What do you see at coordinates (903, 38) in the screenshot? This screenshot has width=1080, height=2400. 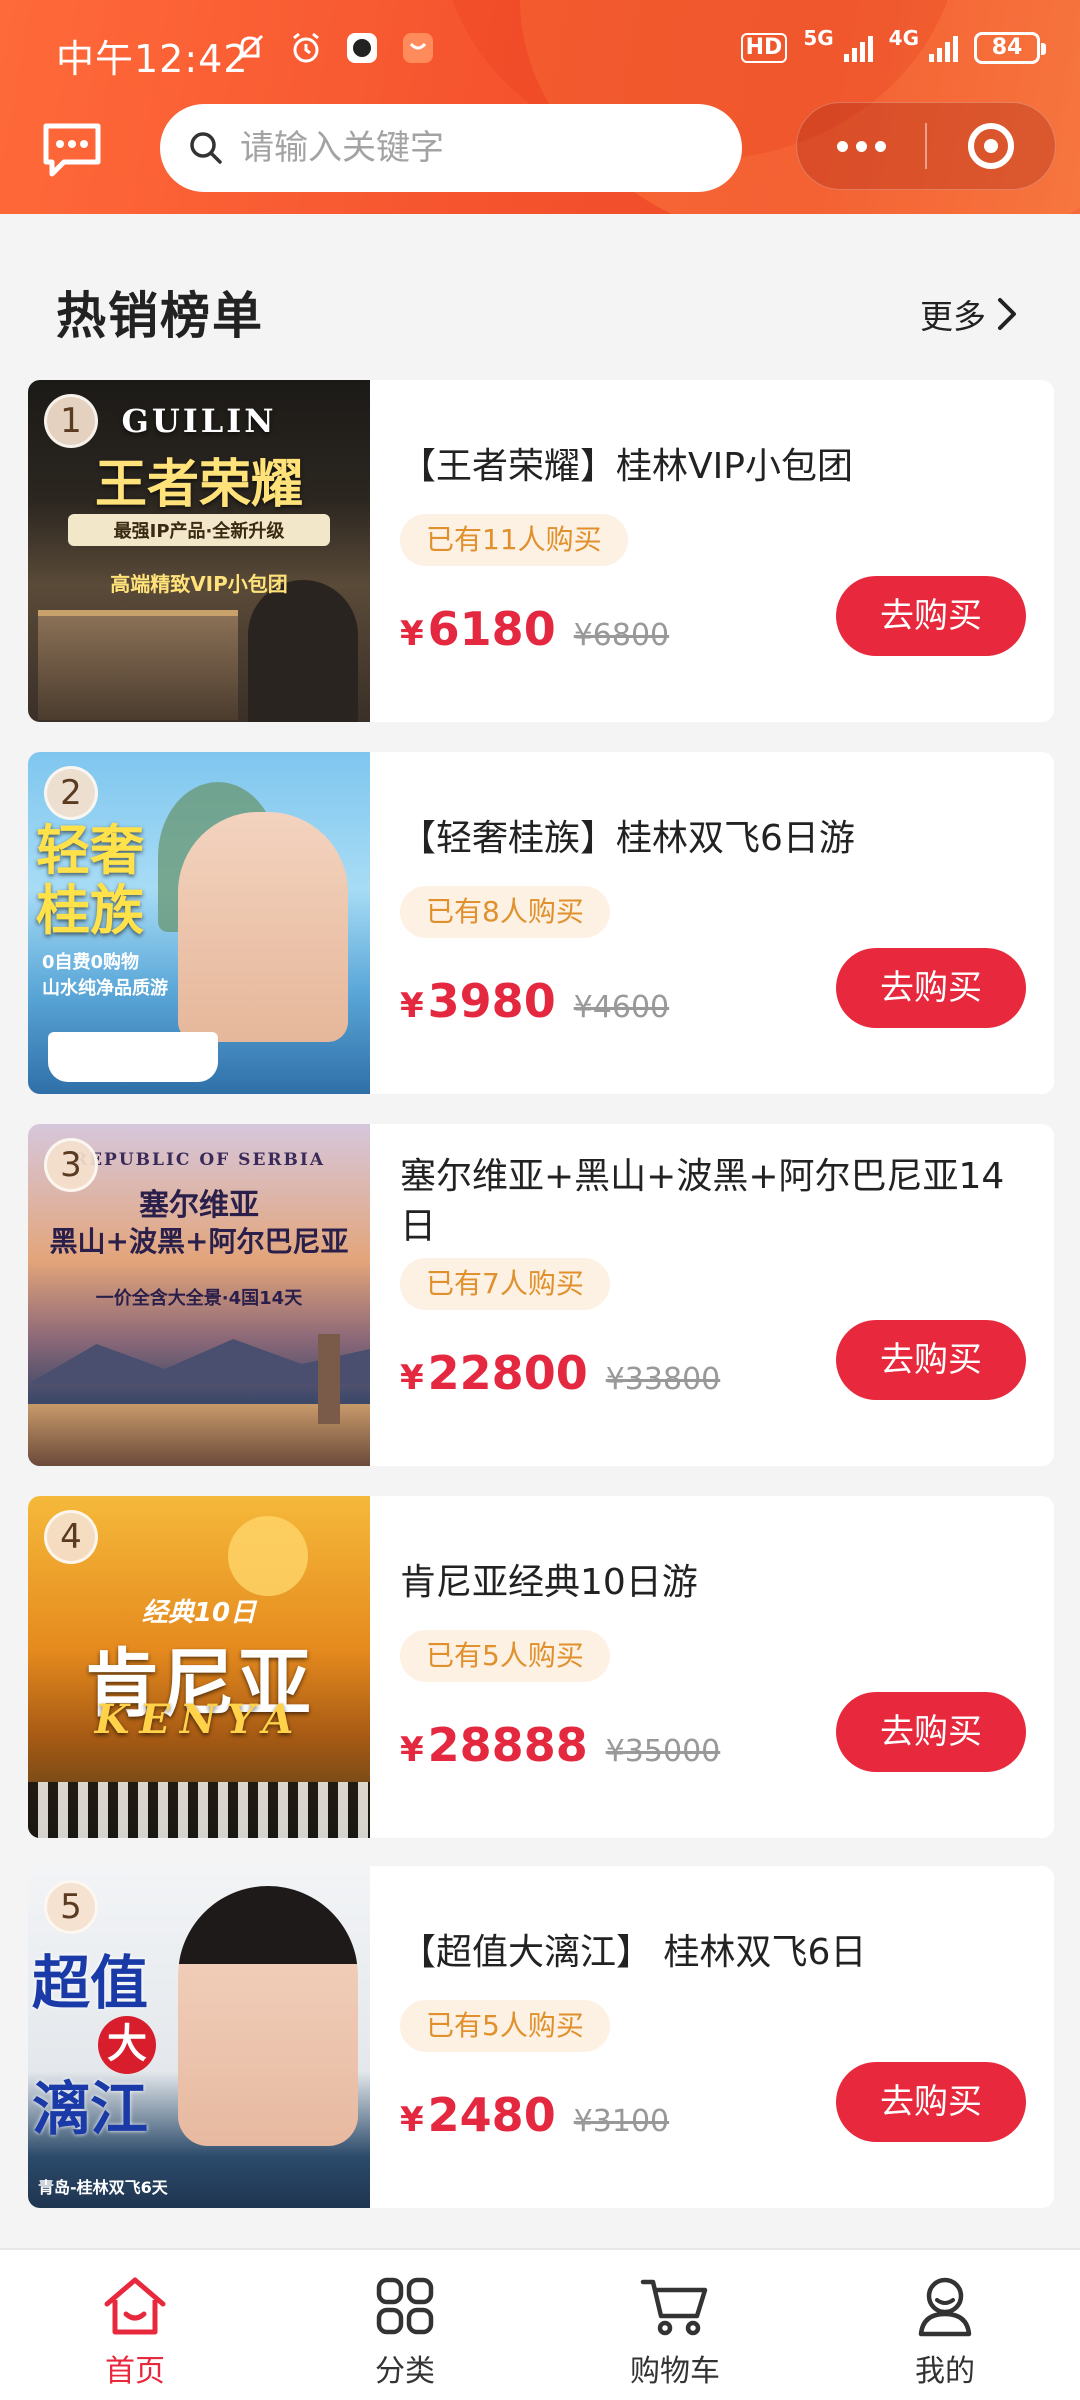 I see `network-4g-label: 4G` at bounding box center [903, 38].